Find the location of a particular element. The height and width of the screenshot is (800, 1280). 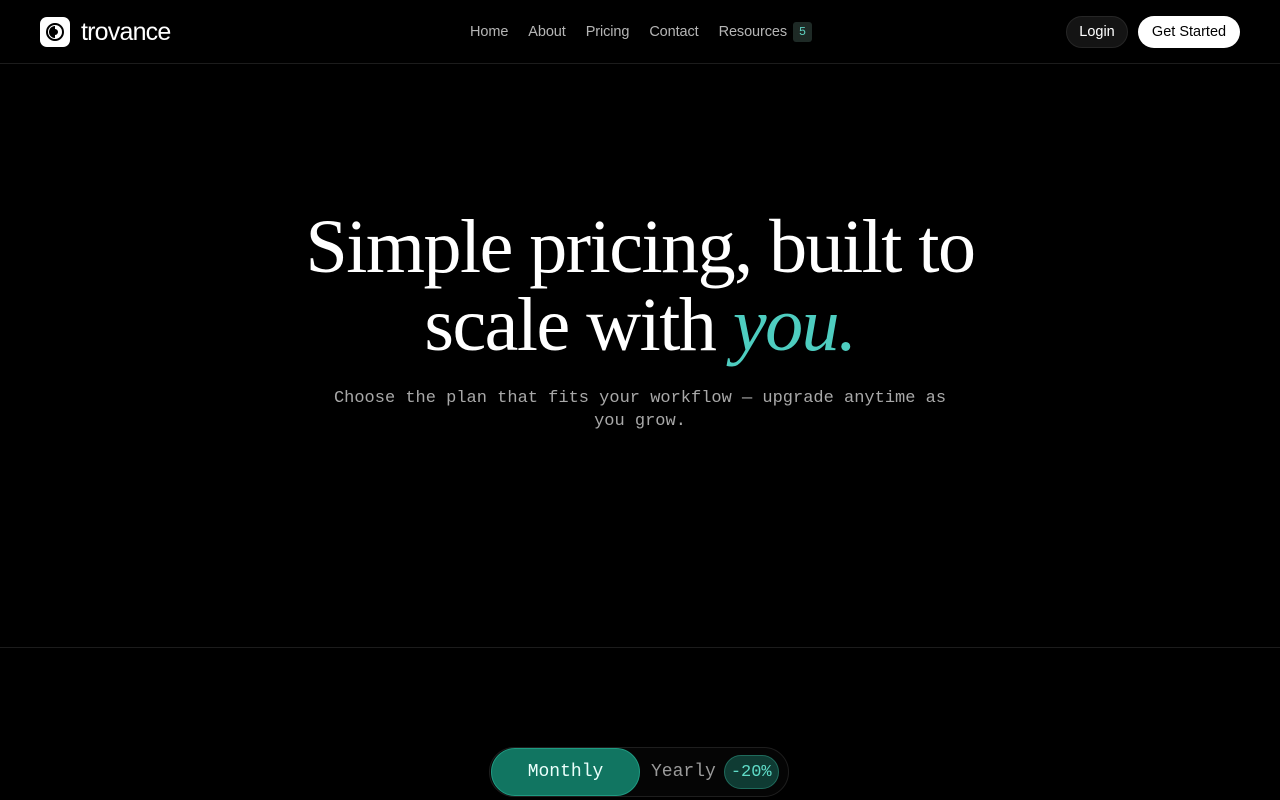

monthly-option: Monthly is located at coordinates (565, 772).